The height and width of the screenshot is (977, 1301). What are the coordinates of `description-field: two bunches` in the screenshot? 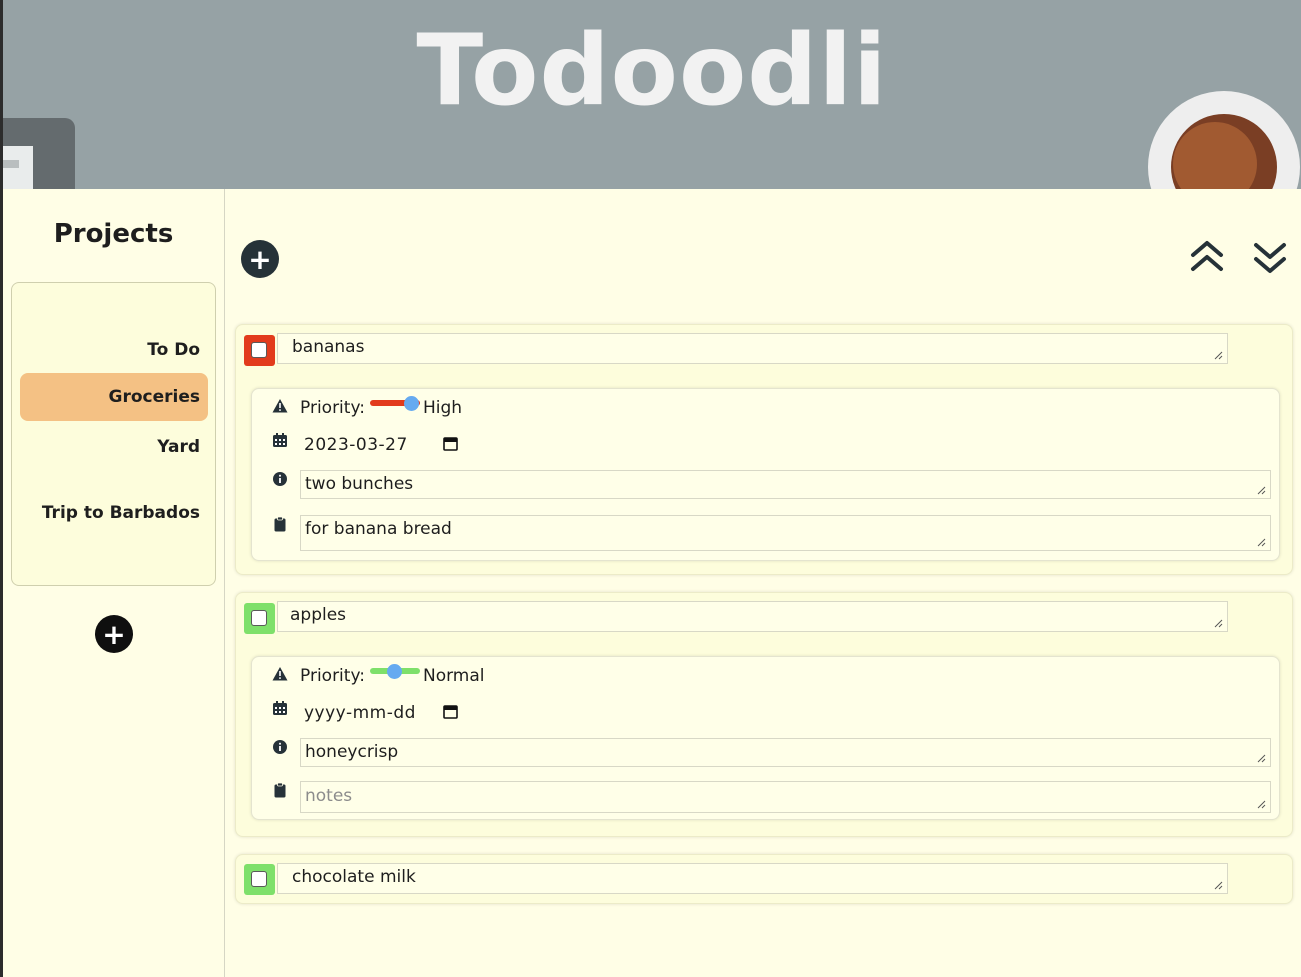 It's located at (785, 484).